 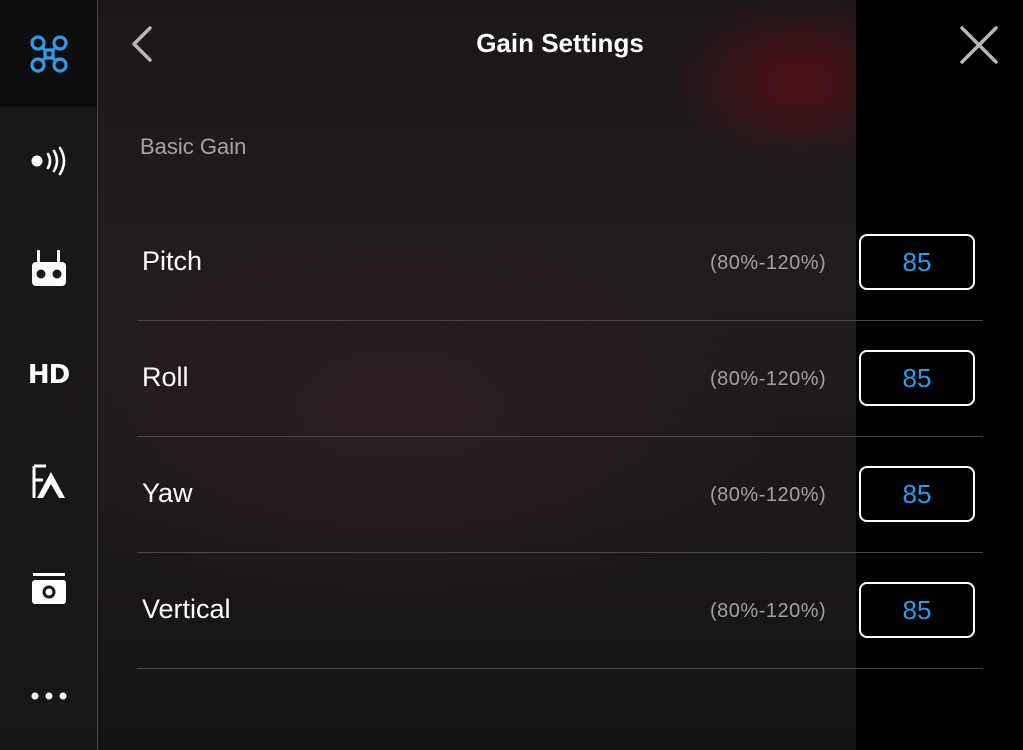 I want to click on sidebar-item-more, so click(x=48, y=695).